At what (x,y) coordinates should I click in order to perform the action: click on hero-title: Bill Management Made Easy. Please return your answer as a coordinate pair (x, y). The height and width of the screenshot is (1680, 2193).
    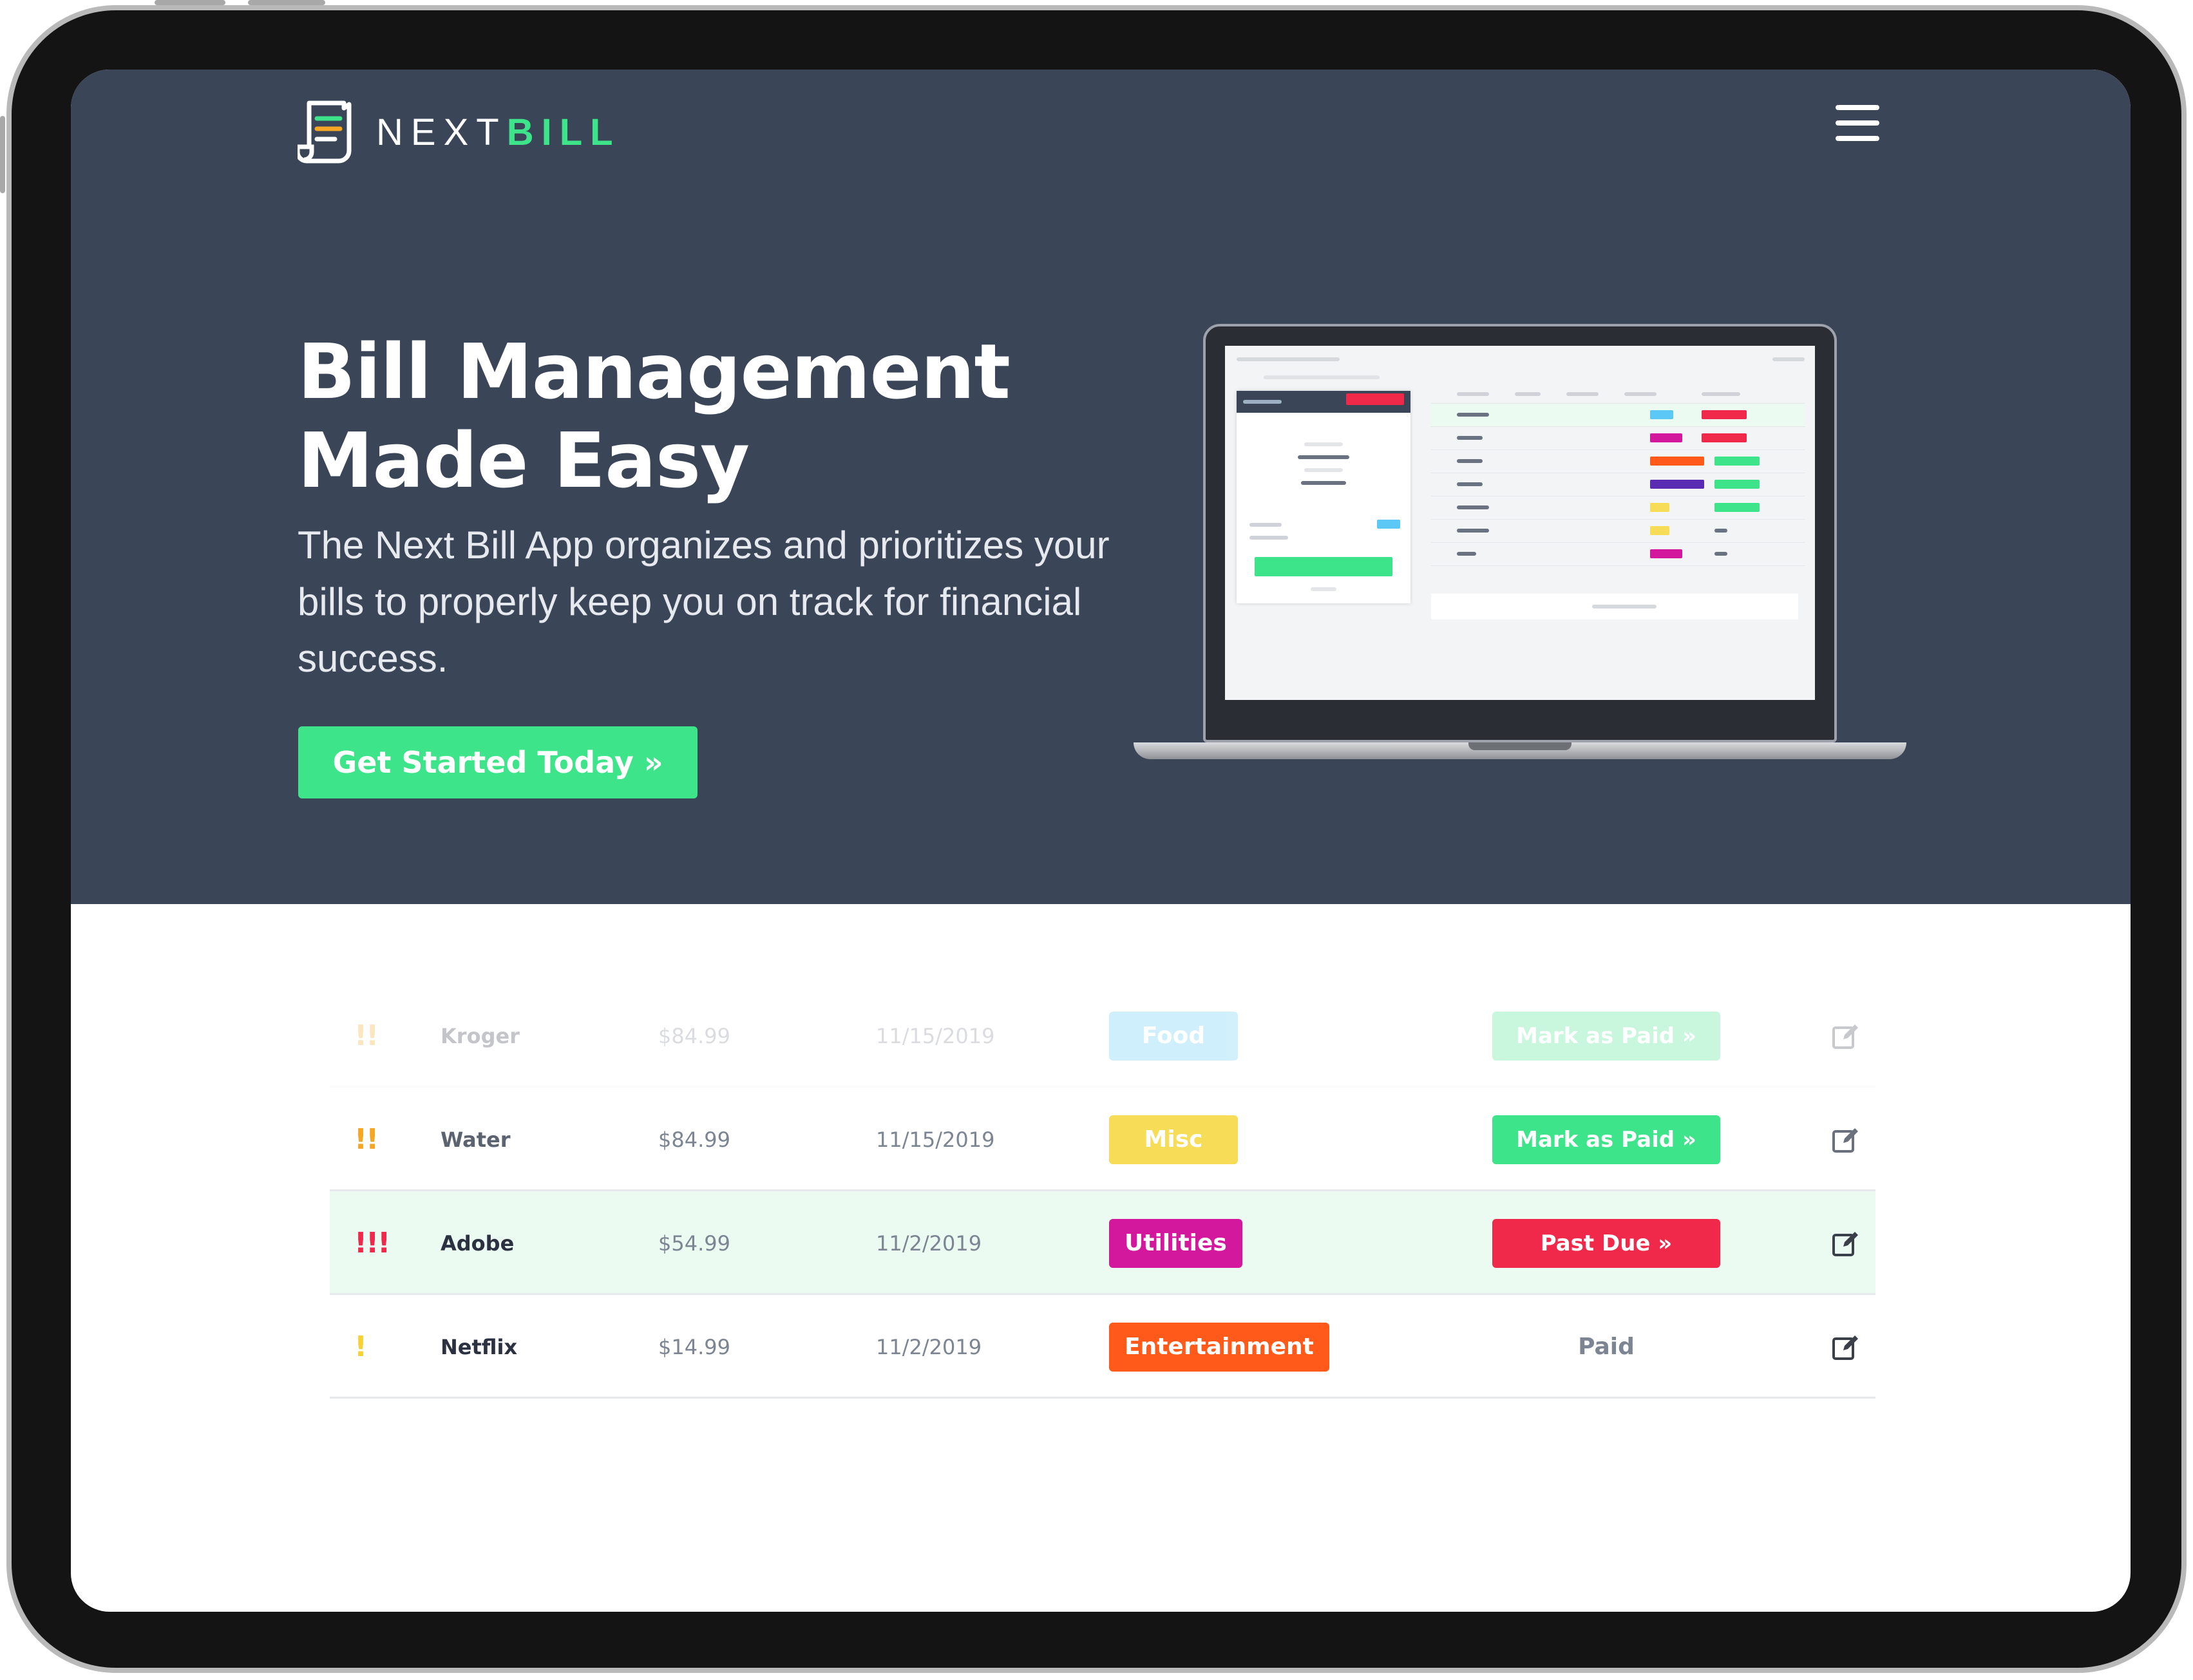
    Looking at the image, I should click on (748, 416).